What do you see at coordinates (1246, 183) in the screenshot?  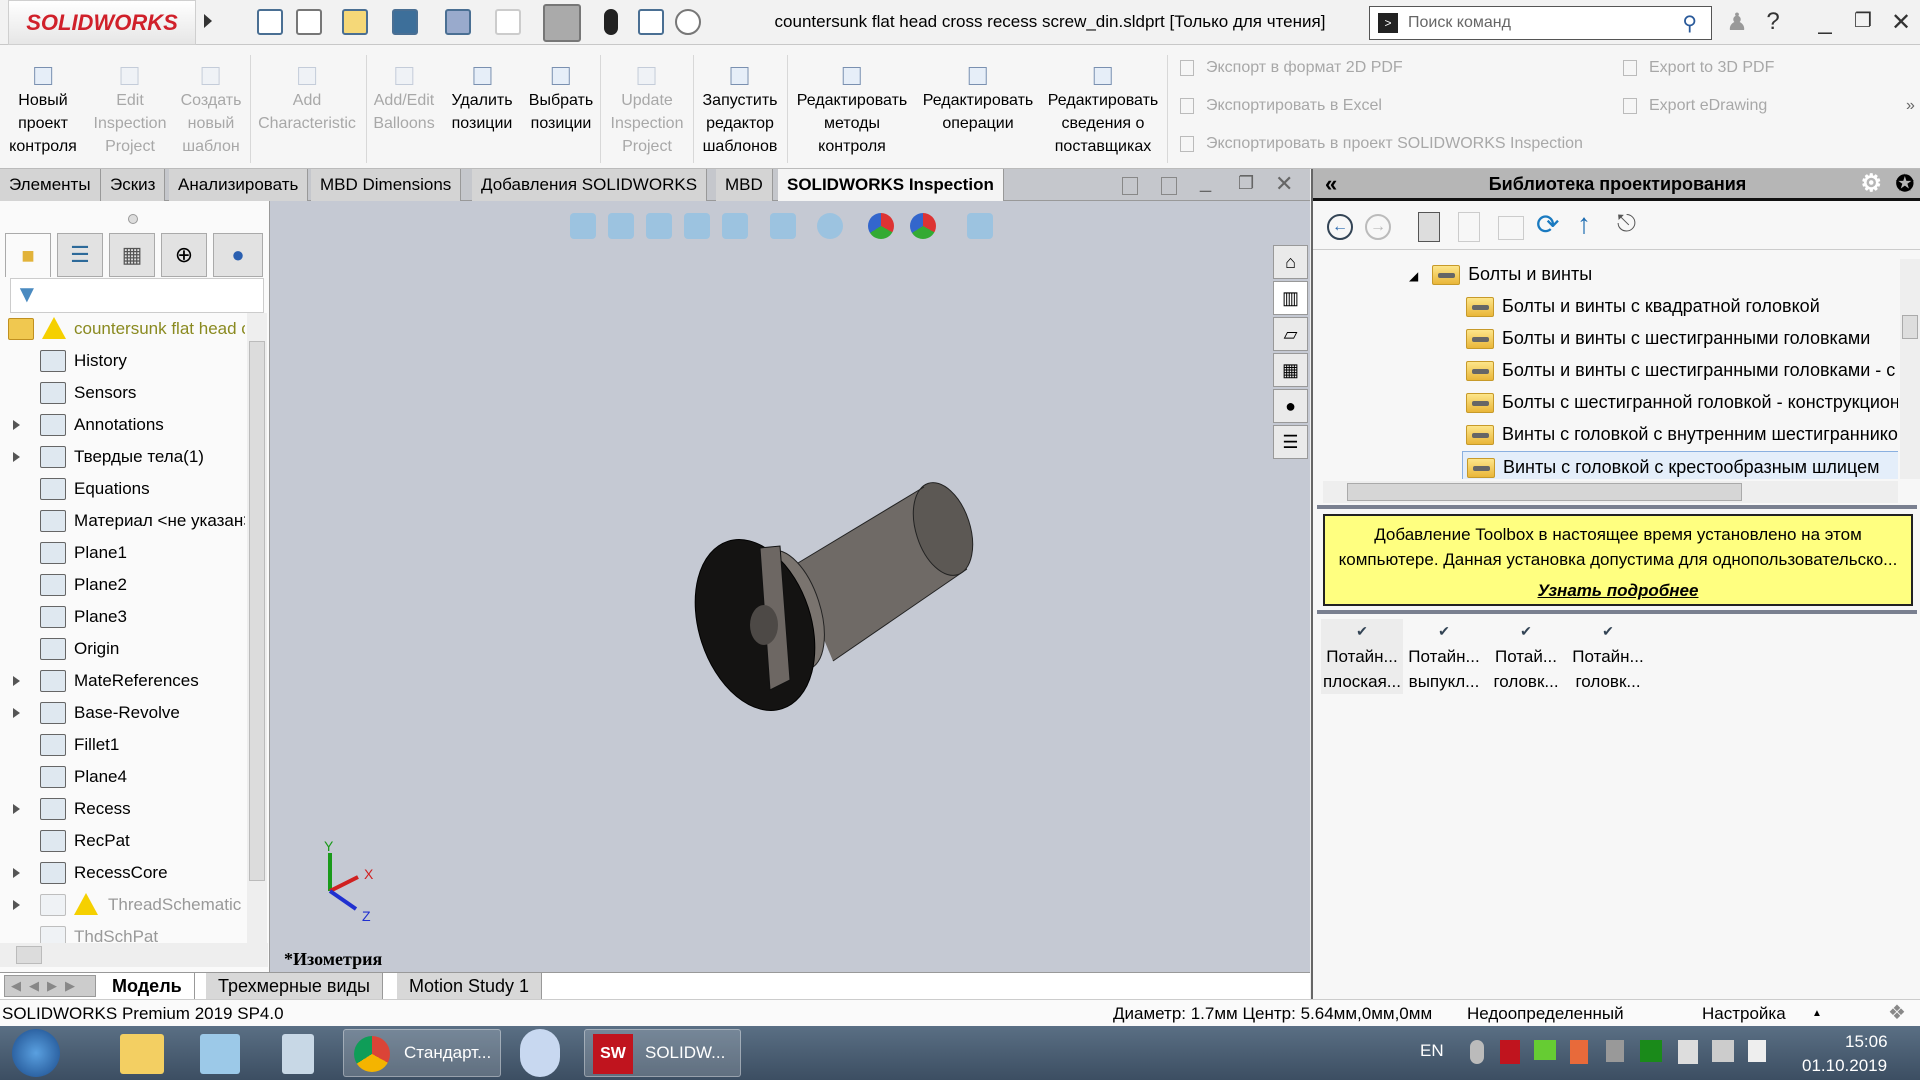 I see `doc-restore-button: ❐` at bounding box center [1246, 183].